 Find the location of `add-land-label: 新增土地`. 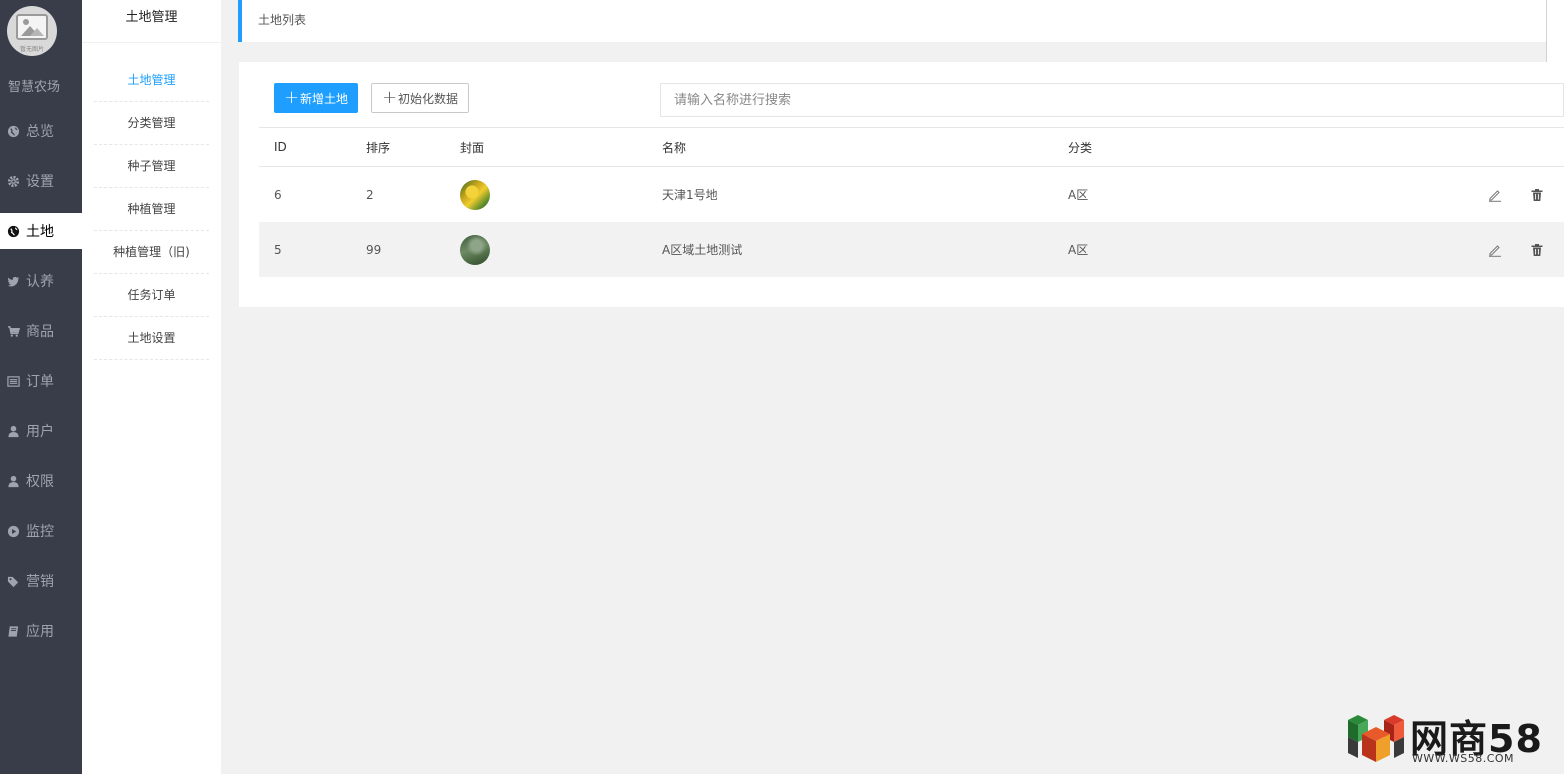

add-land-label: 新增土地 is located at coordinates (324, 98).